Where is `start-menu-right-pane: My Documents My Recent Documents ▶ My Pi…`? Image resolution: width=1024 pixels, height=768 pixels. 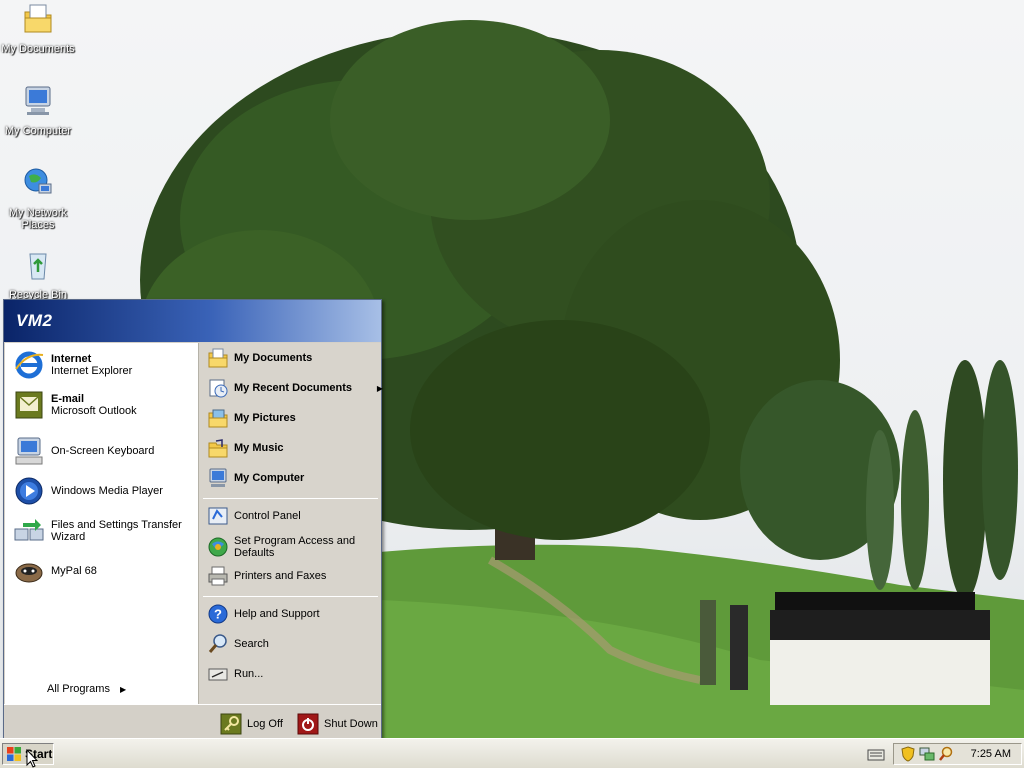
start-menu-right-pane: My Documents My Recent Documents ▶ My Pi… is located at coordinates (290, 523).